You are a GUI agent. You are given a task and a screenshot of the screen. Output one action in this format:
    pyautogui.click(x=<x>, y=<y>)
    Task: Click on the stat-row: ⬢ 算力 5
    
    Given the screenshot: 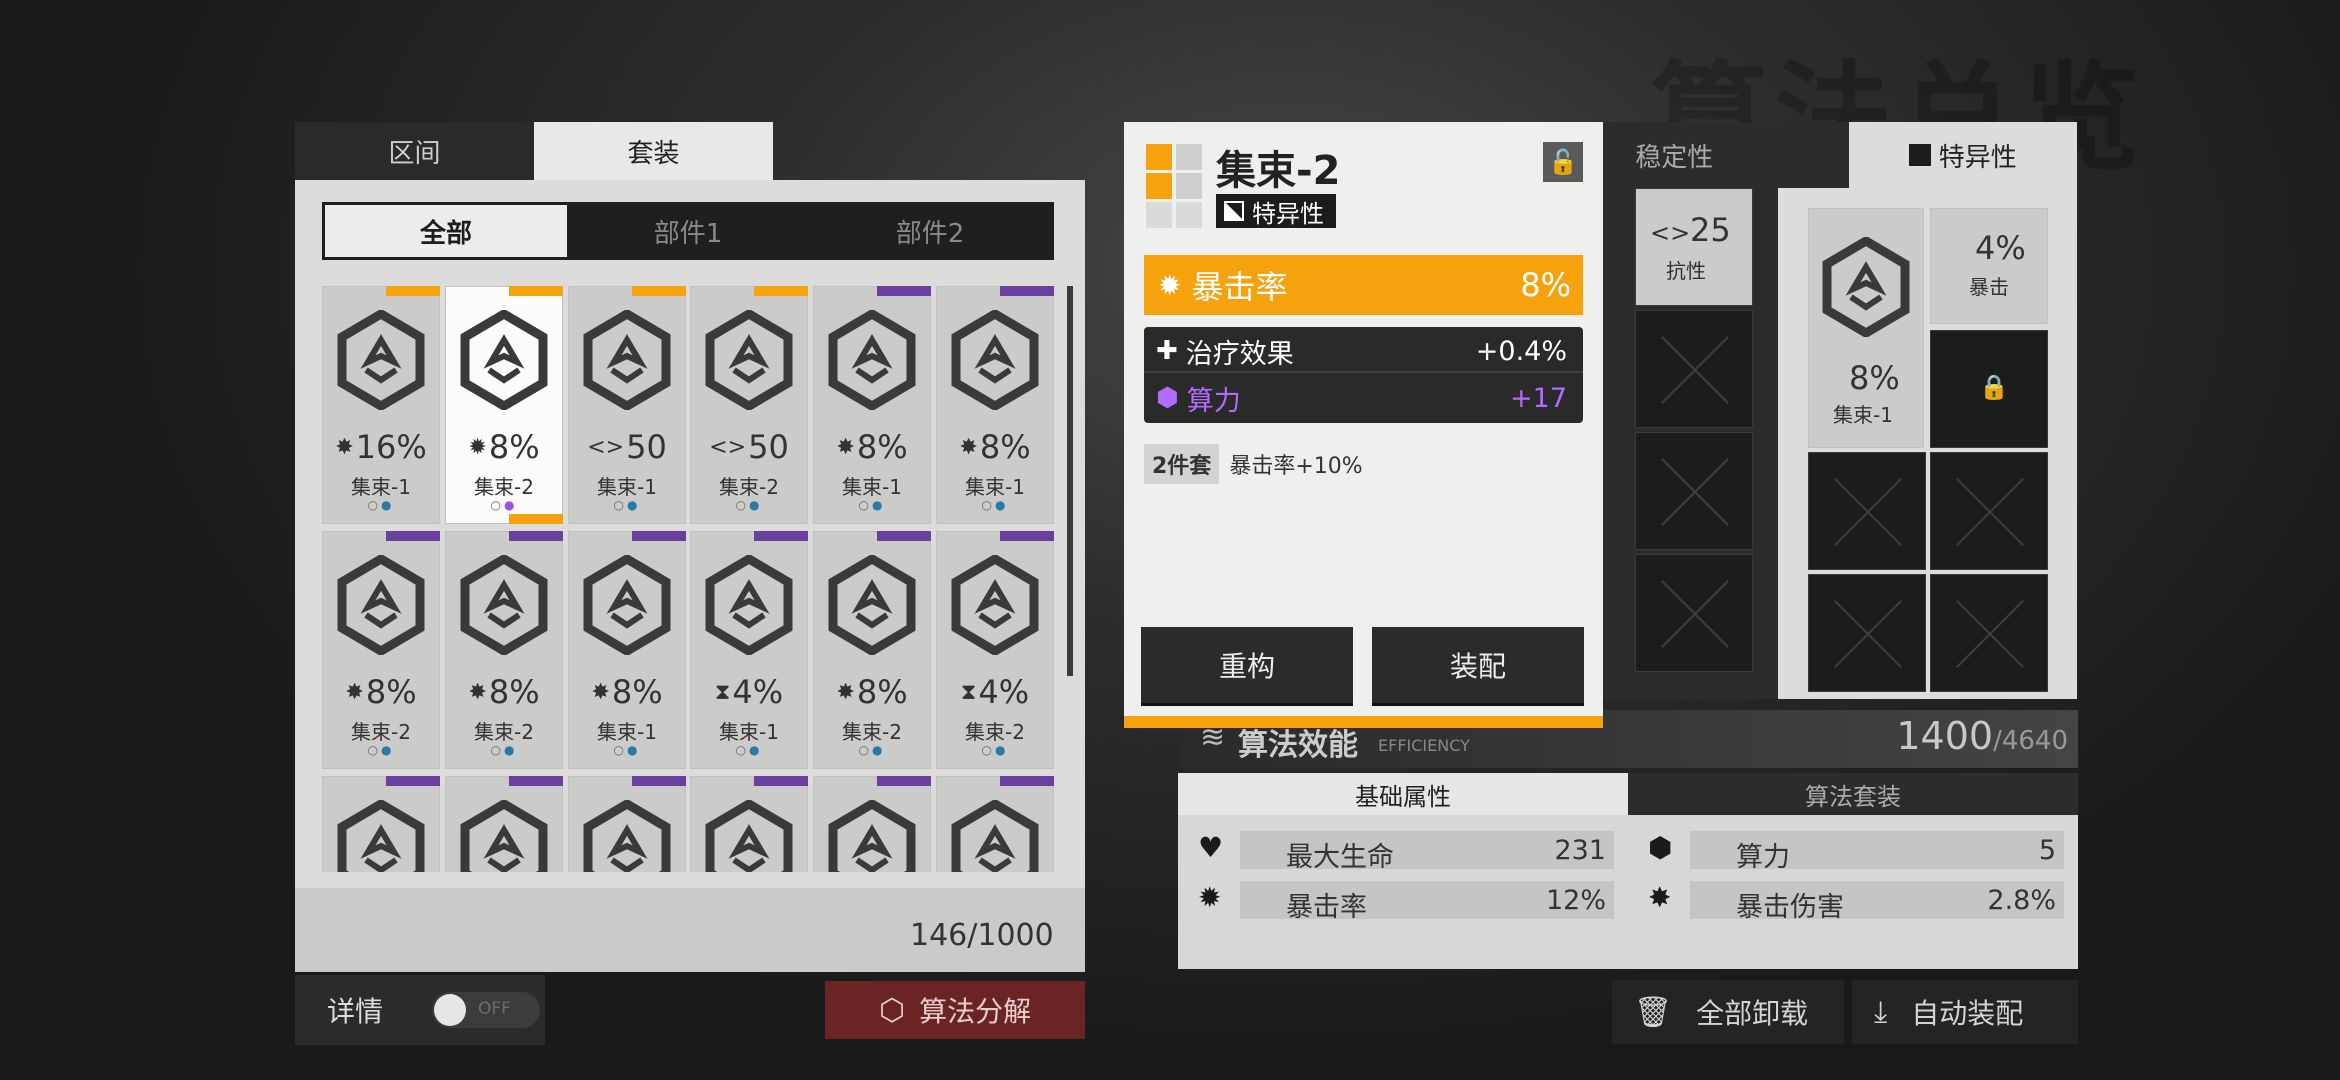 What is the action you would take?
    pyautogui.click(x=1855, y=852)
    